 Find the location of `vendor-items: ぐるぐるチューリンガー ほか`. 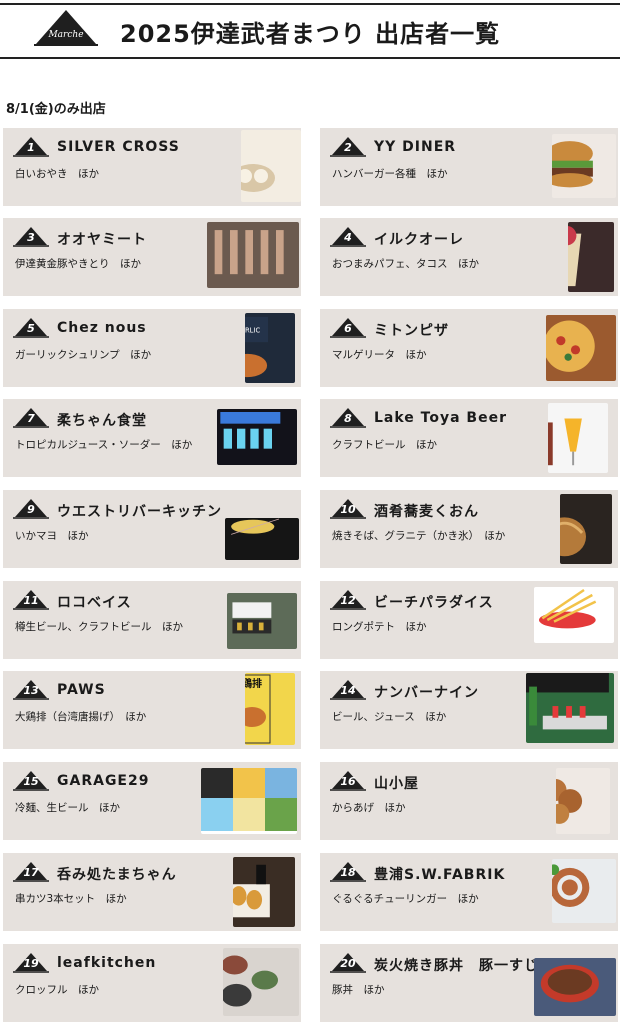

vendor-items: ぐるぐるチューリンガー ほか is located at coordinates (405, 899).